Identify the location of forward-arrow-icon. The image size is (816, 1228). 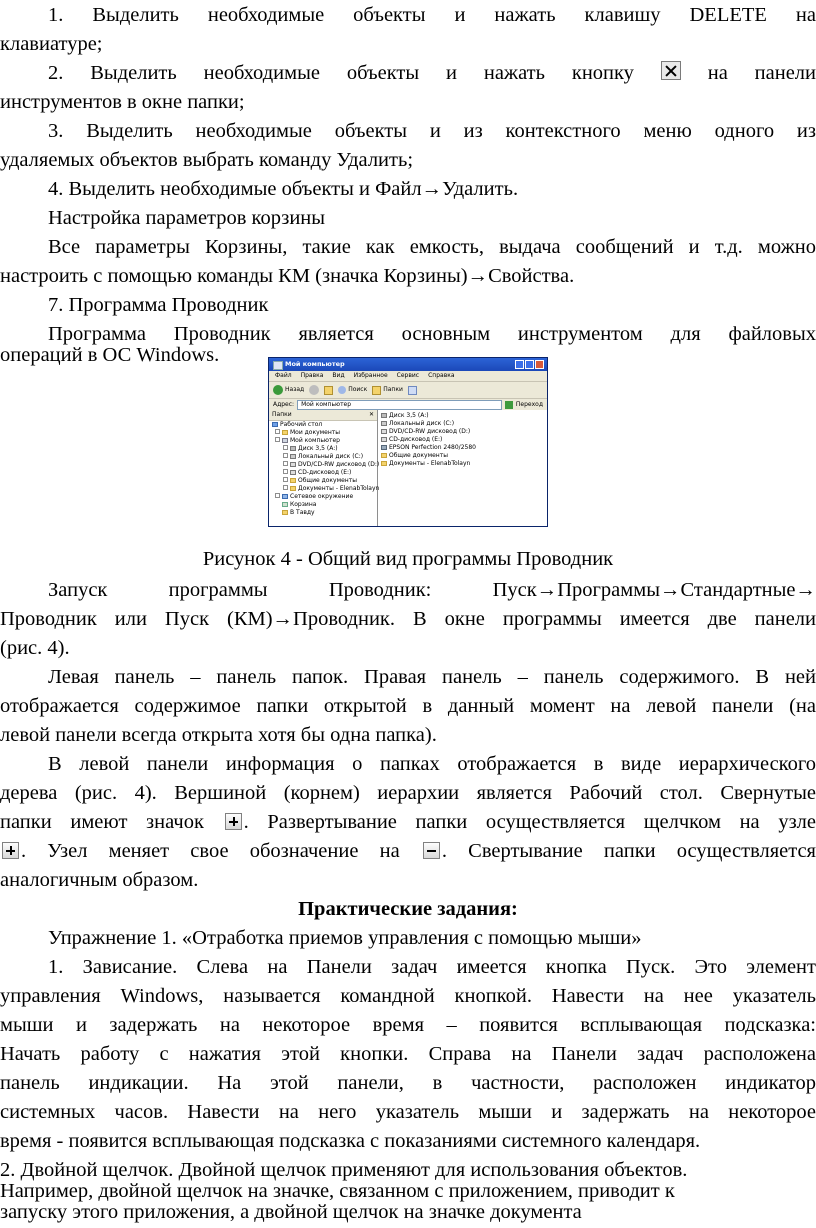
(314, 390).